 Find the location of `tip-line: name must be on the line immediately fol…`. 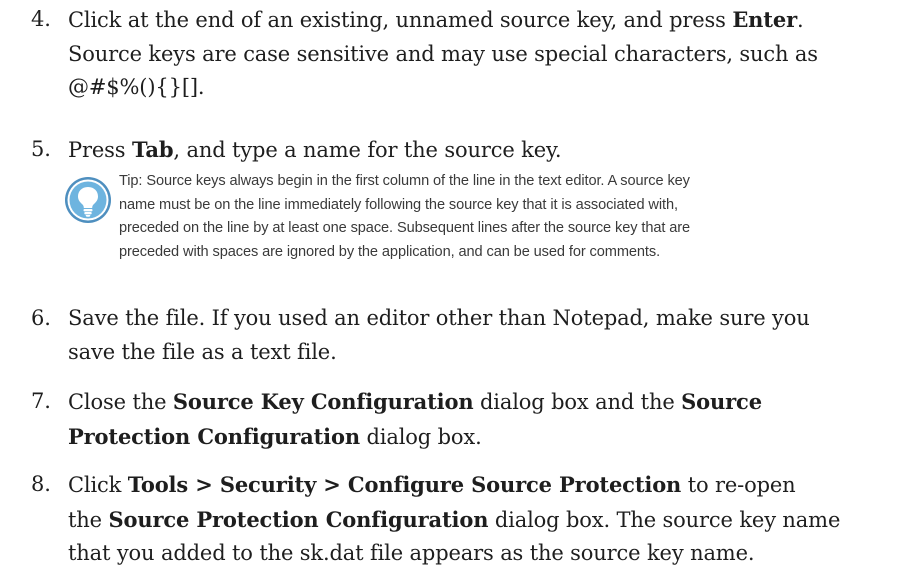

tip-line: name must be on the line immediately fol… is located at coordinates (398, 204).